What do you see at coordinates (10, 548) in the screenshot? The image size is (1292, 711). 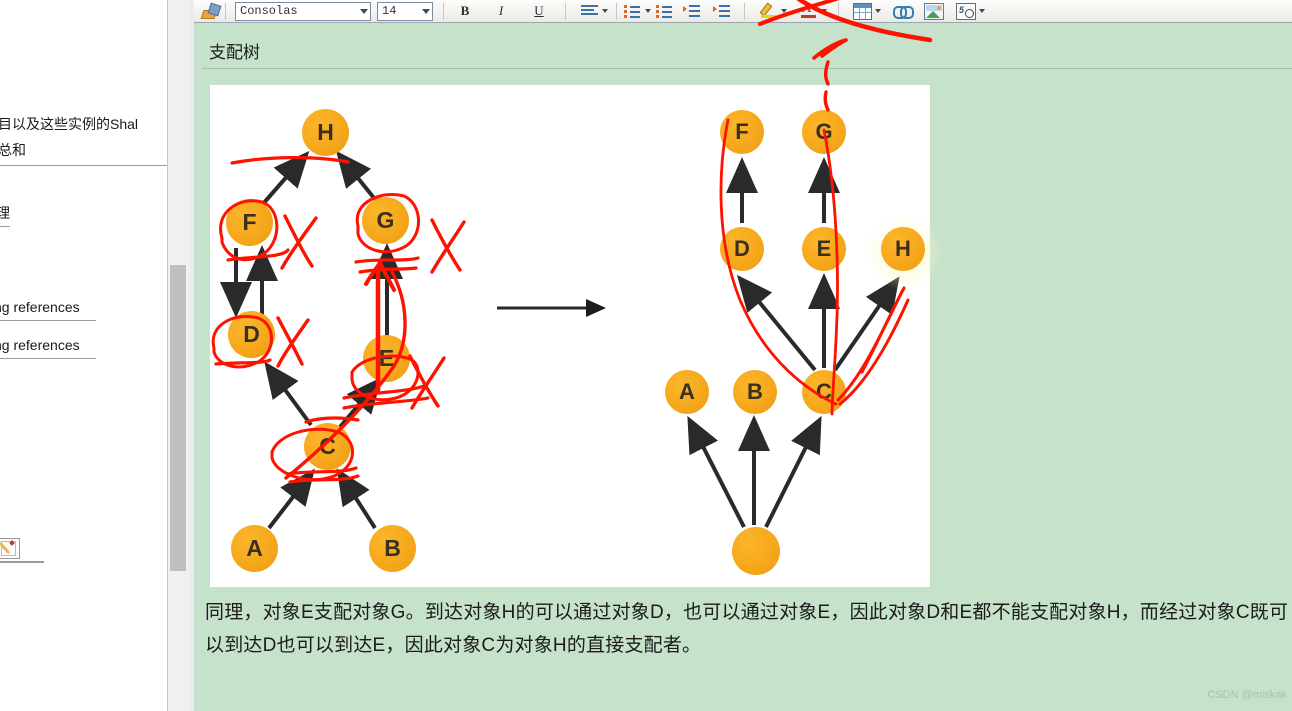 I see `edit-pencil-icon` at bounding box center [10, 548].